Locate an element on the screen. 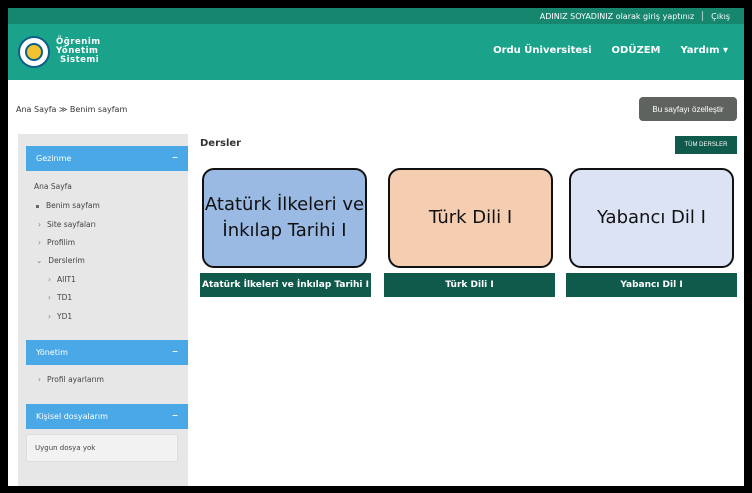  navigation-block-header: Gezinme – is located at coordinates (107, 158).